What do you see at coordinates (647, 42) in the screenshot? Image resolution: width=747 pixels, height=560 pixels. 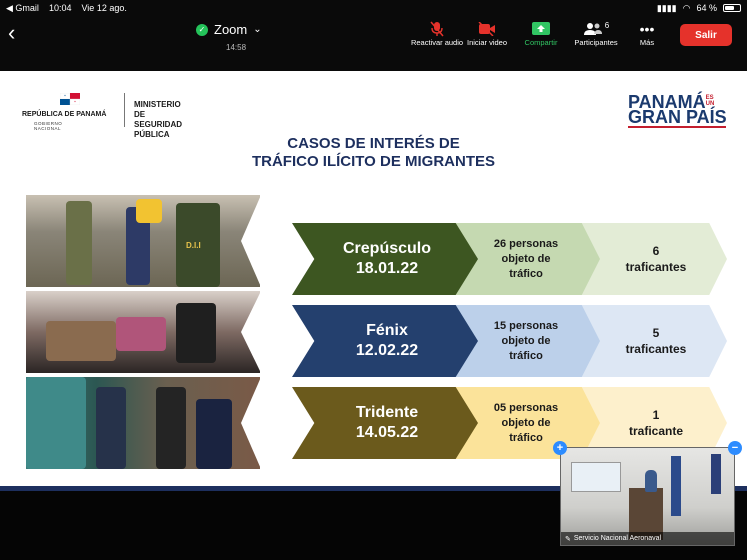 I see `more-label: Más` at bounding box center [647, 42].